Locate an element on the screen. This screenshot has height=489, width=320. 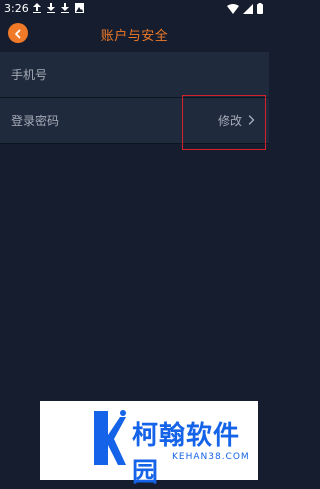
modify-label: 修改 is located at coordinates (229, 121).